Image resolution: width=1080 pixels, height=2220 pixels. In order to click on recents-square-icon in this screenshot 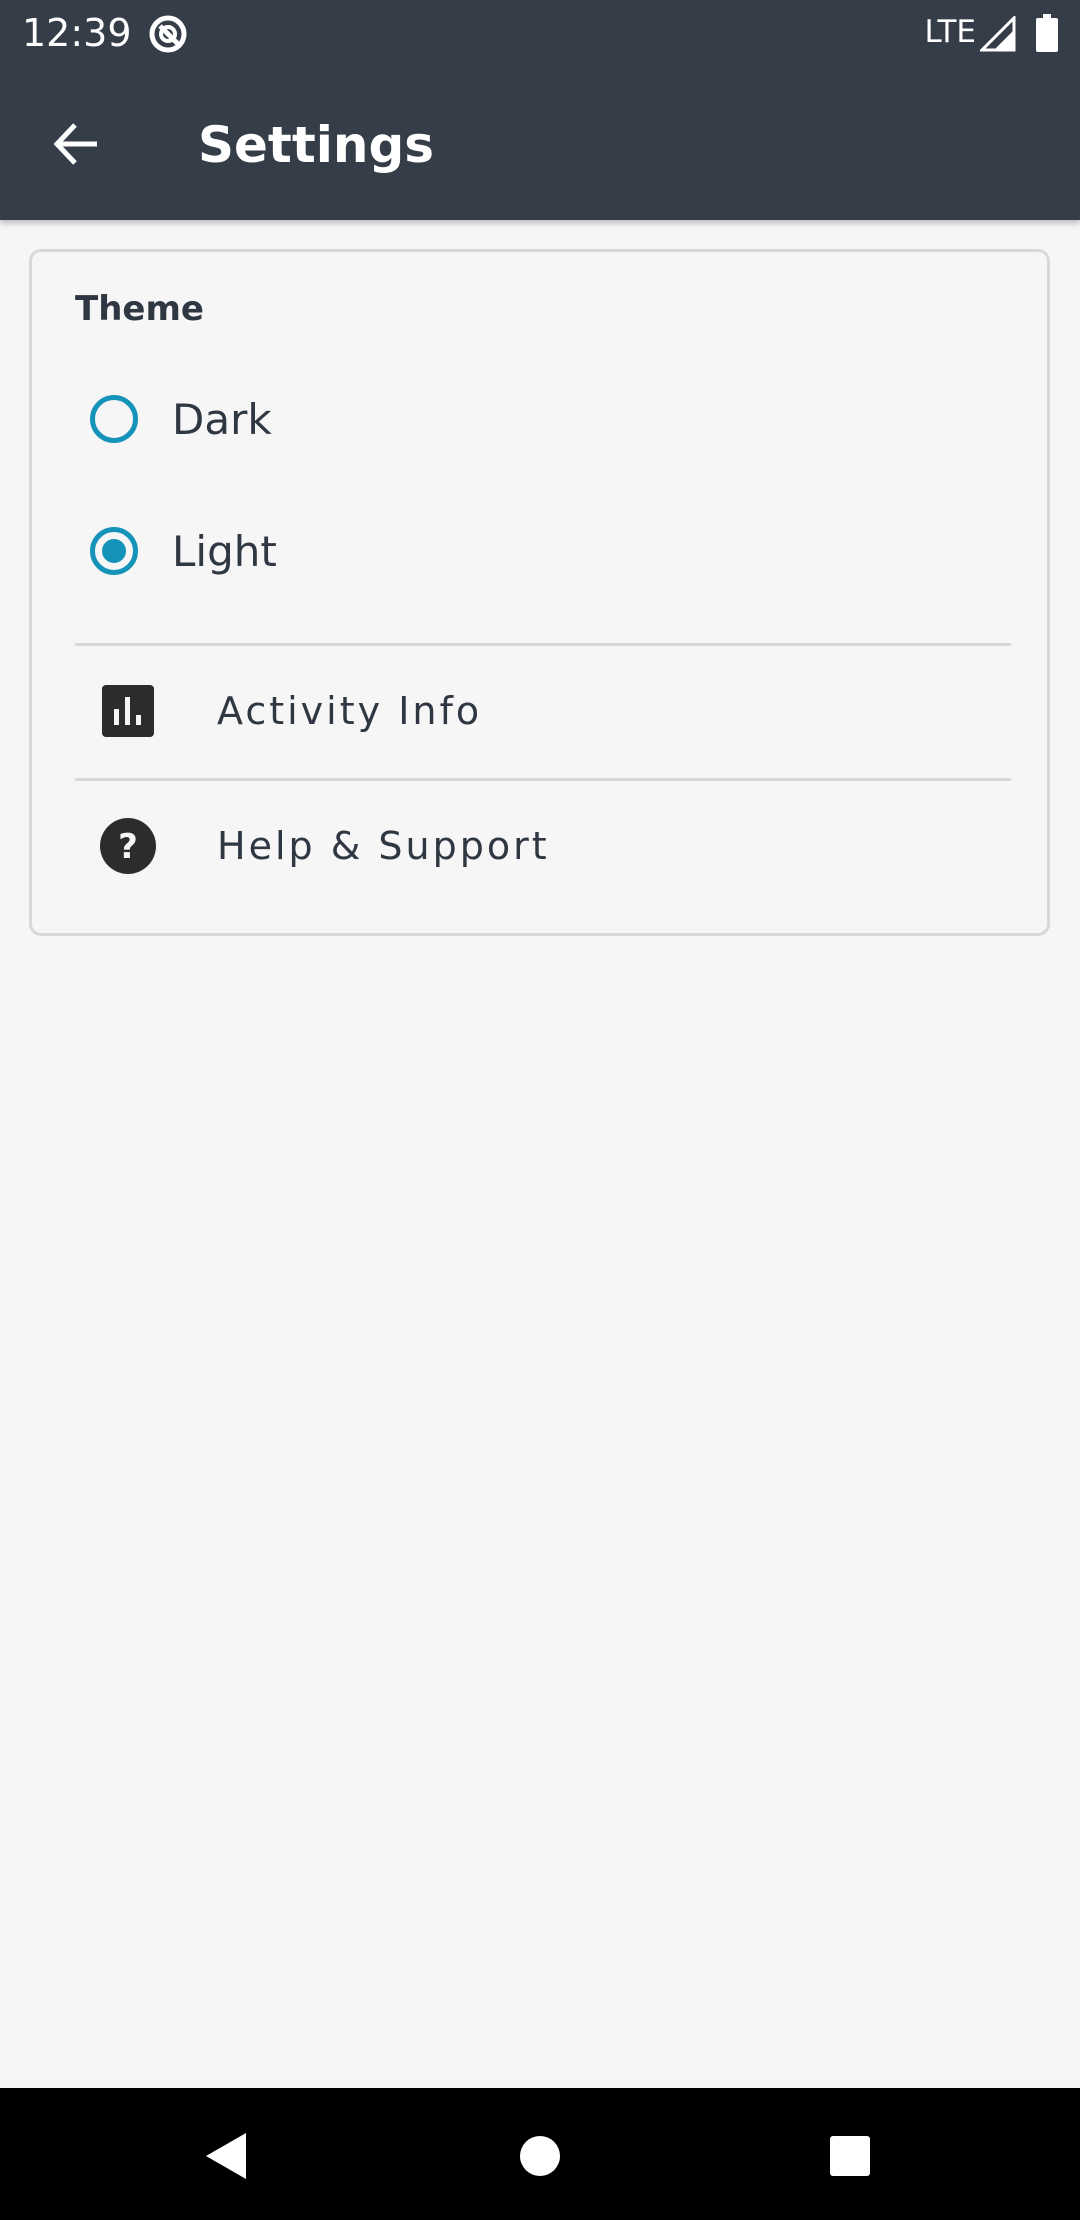, I will do `click(850, 2156)`.